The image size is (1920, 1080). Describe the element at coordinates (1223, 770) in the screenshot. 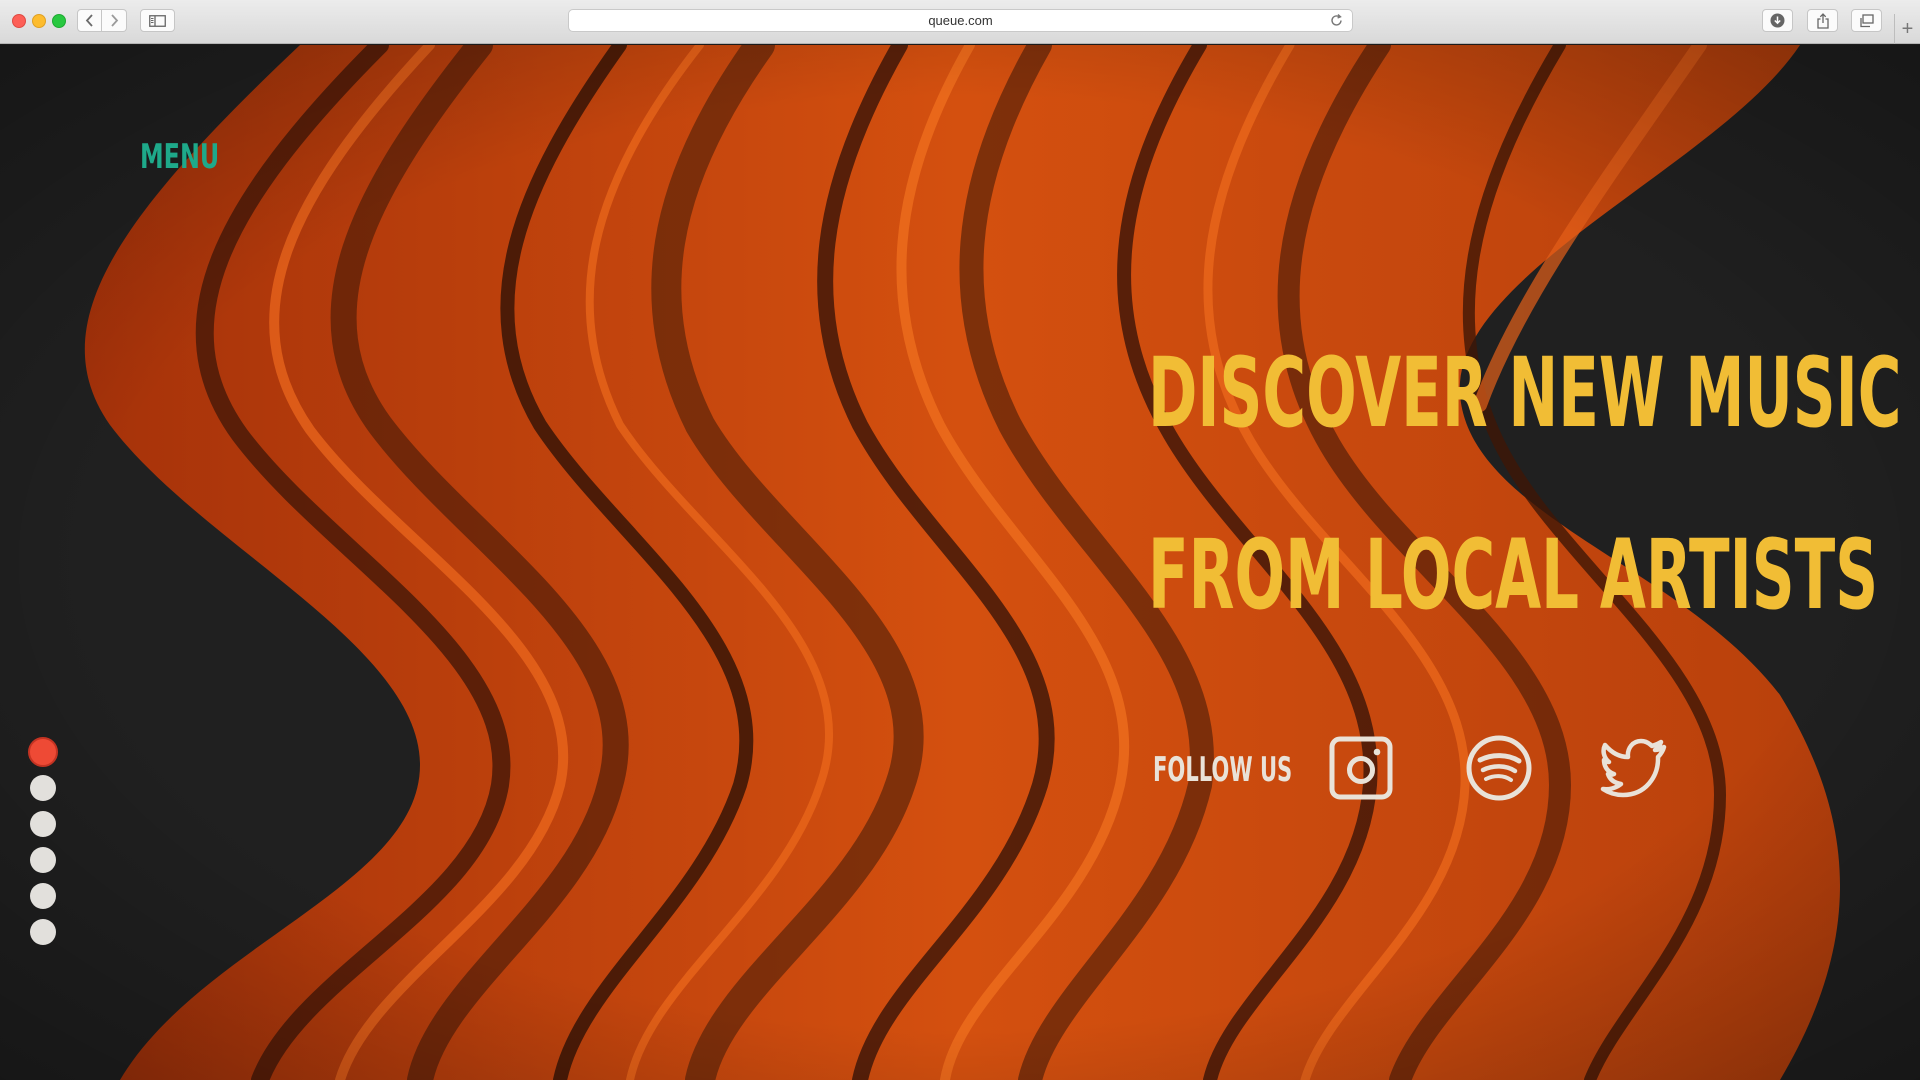

I see `follow-us-label: FOLLOW US` at that location.